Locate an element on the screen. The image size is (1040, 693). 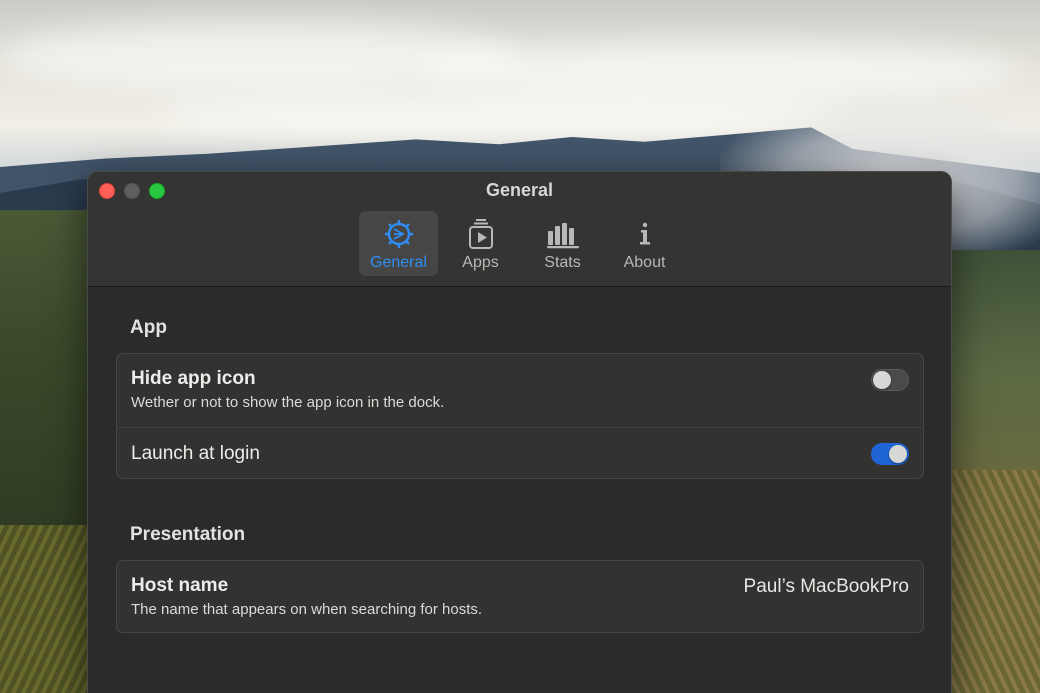
section-title-presentation: Presentation is located at coordinates (188, 534).